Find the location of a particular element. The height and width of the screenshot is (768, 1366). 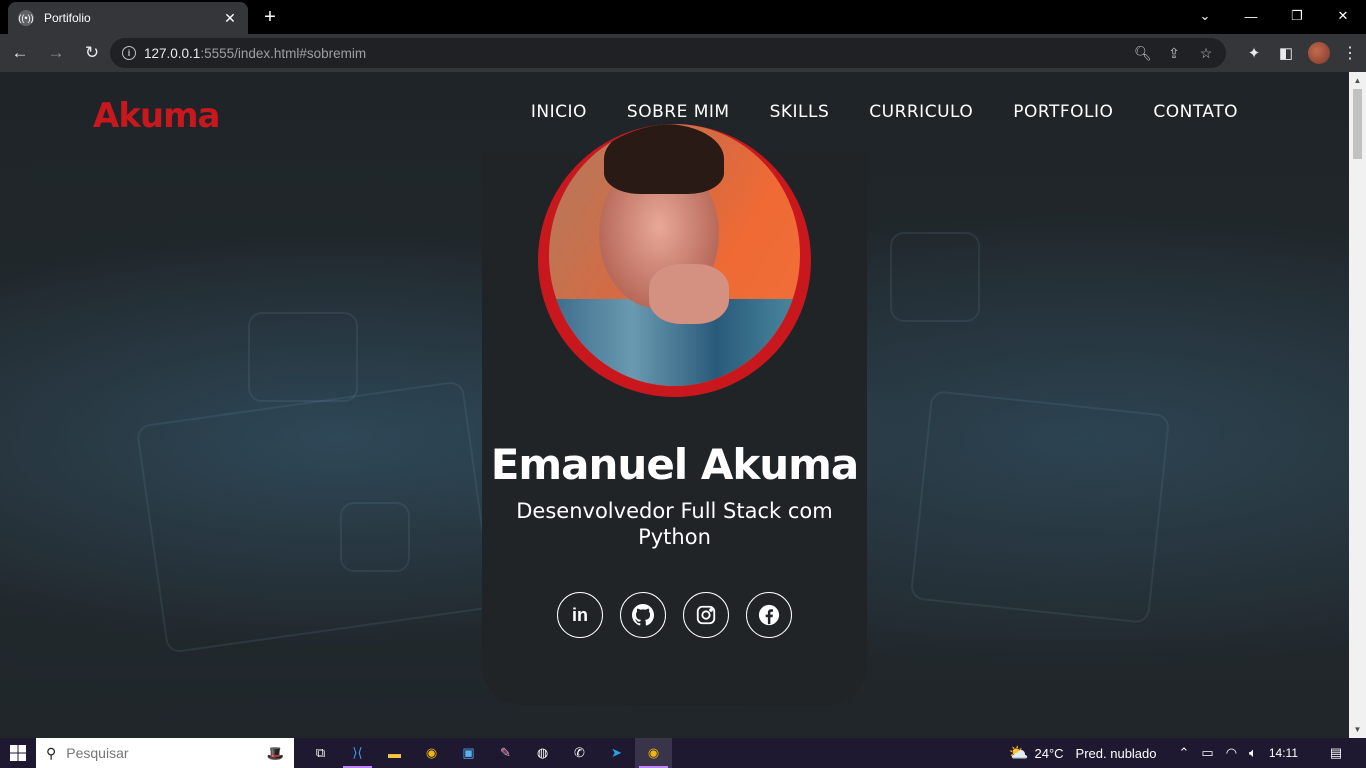

instagram-icon is located at coordinates (706, 615).